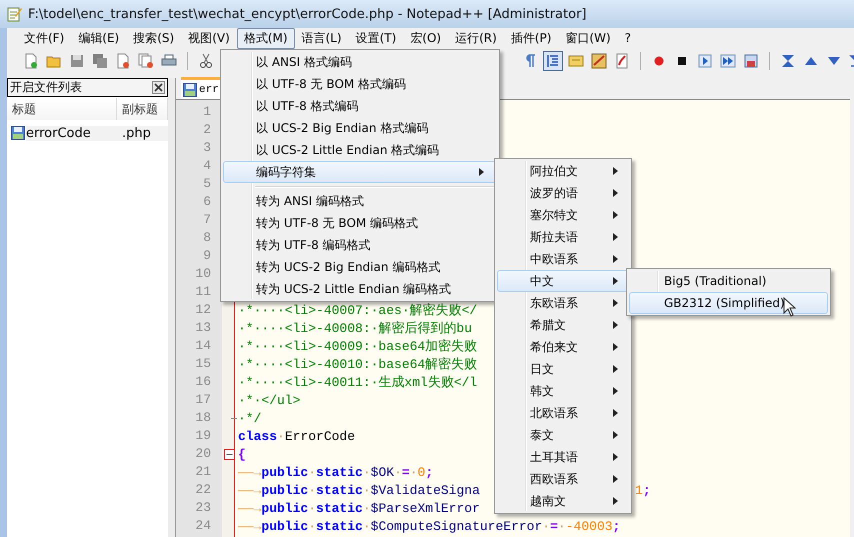  What do you see at coordinates (360, 84) in the screenshot?
I see `menu-item: 以 UTF-8 无 BOM 格式编码` at bounding box center [360, 84].